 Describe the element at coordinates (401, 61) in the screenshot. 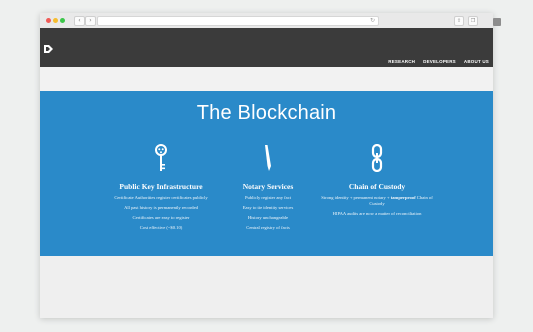

I see `nav-research: RESEARCH` at that location.